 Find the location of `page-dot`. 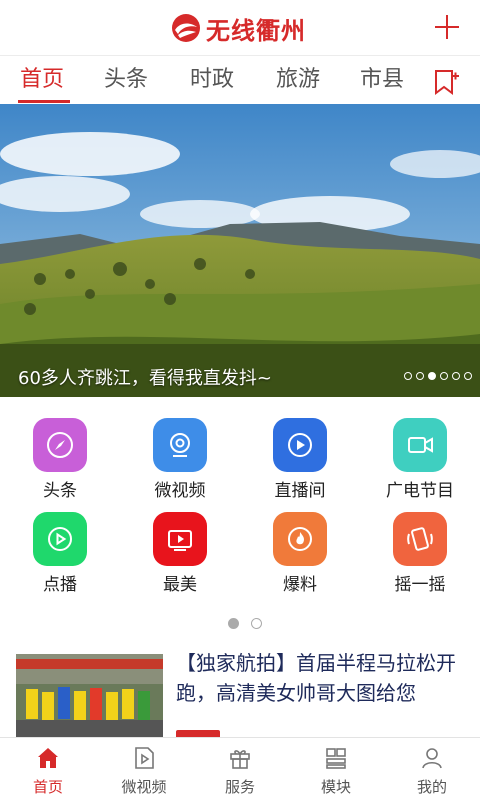

page-dot is located at coordinates (256, 623).